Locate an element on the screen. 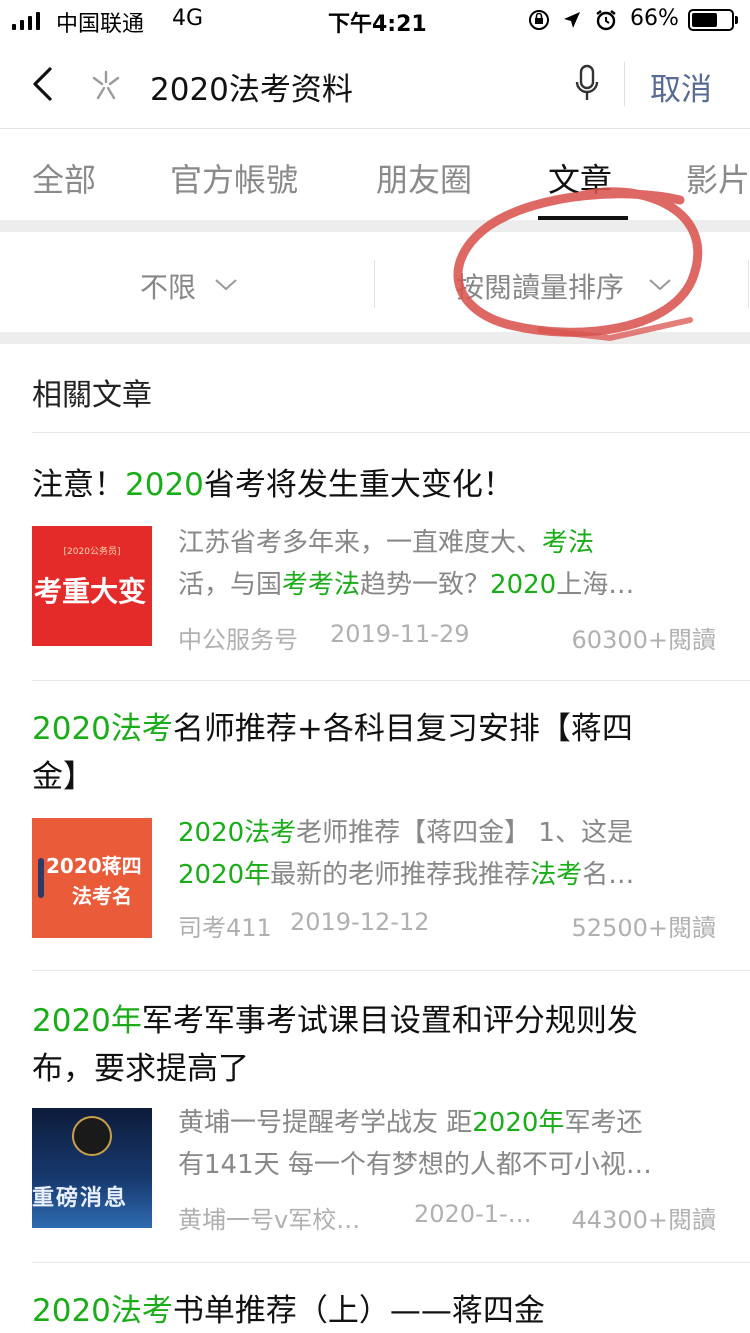  thumbnail-text: 法考名 is located at coordinates (102, 896).